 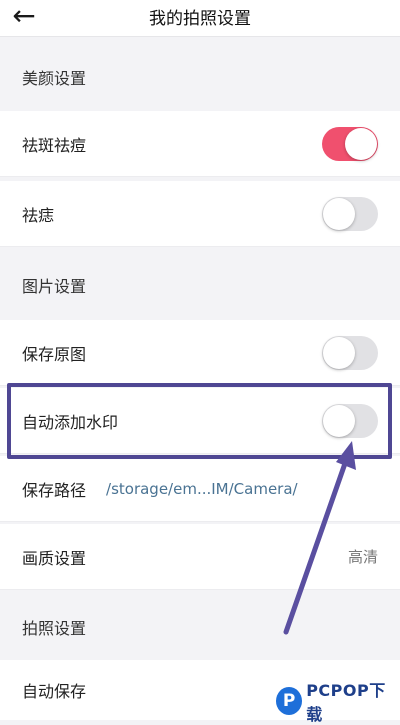 I want to click on setting-label: 祛痣, so click(x=38, y=215).